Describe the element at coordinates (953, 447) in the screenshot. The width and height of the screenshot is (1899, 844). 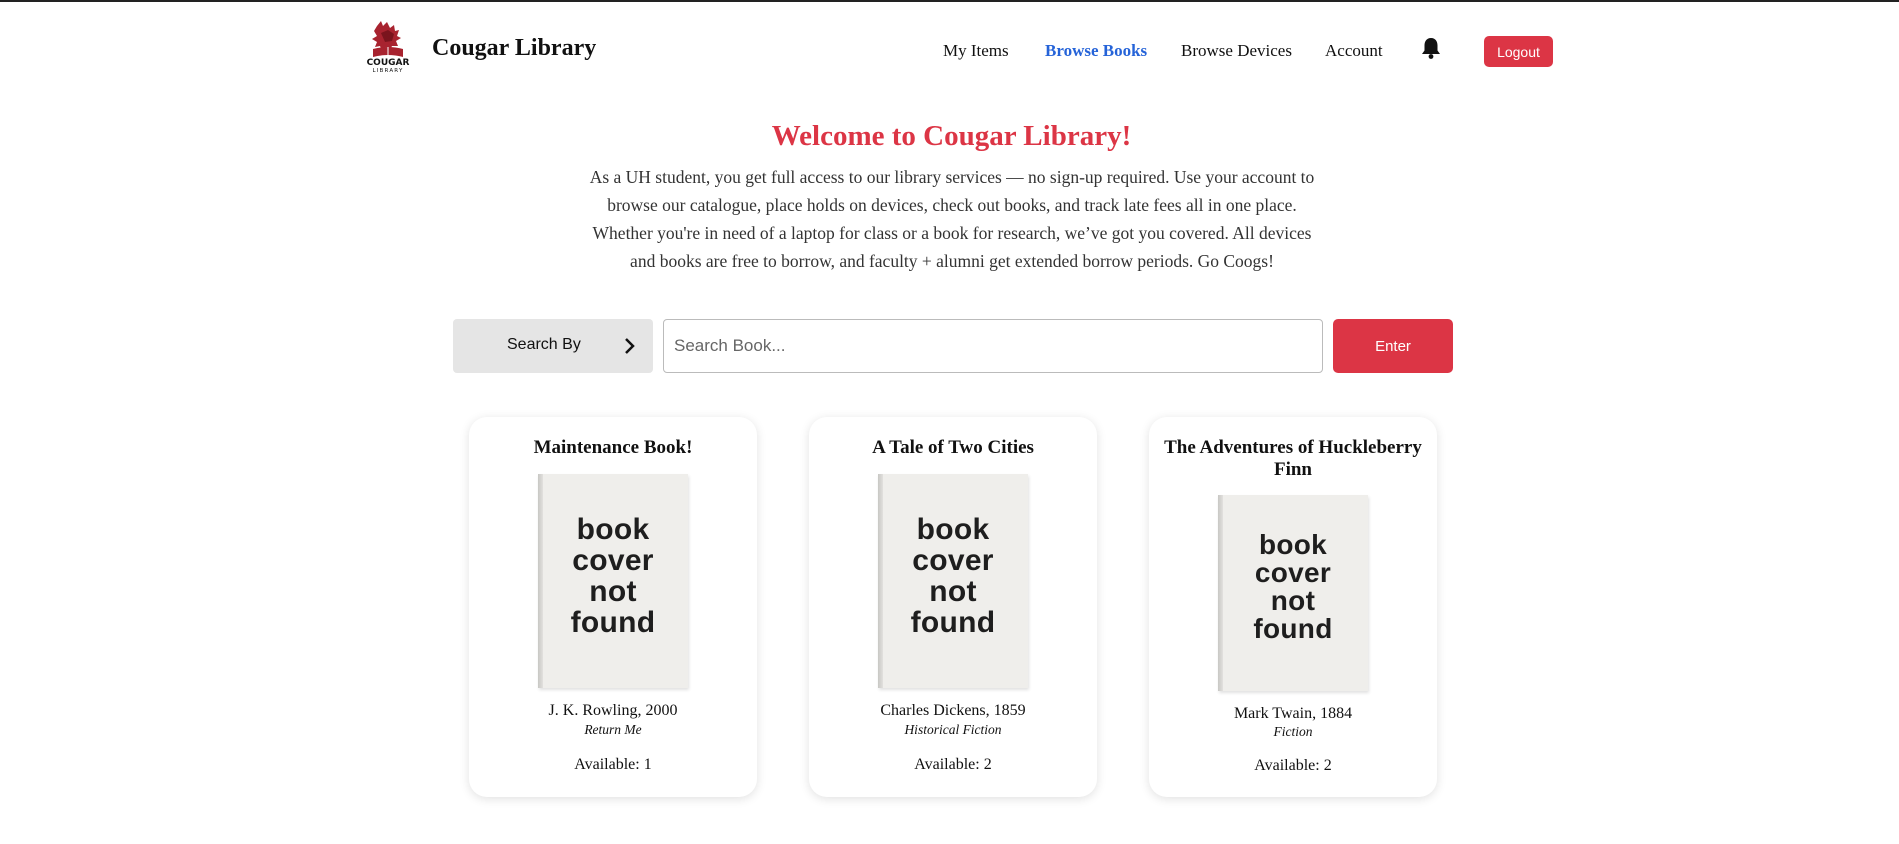
I see `book-title: A Tale of Two Cities` at that location.